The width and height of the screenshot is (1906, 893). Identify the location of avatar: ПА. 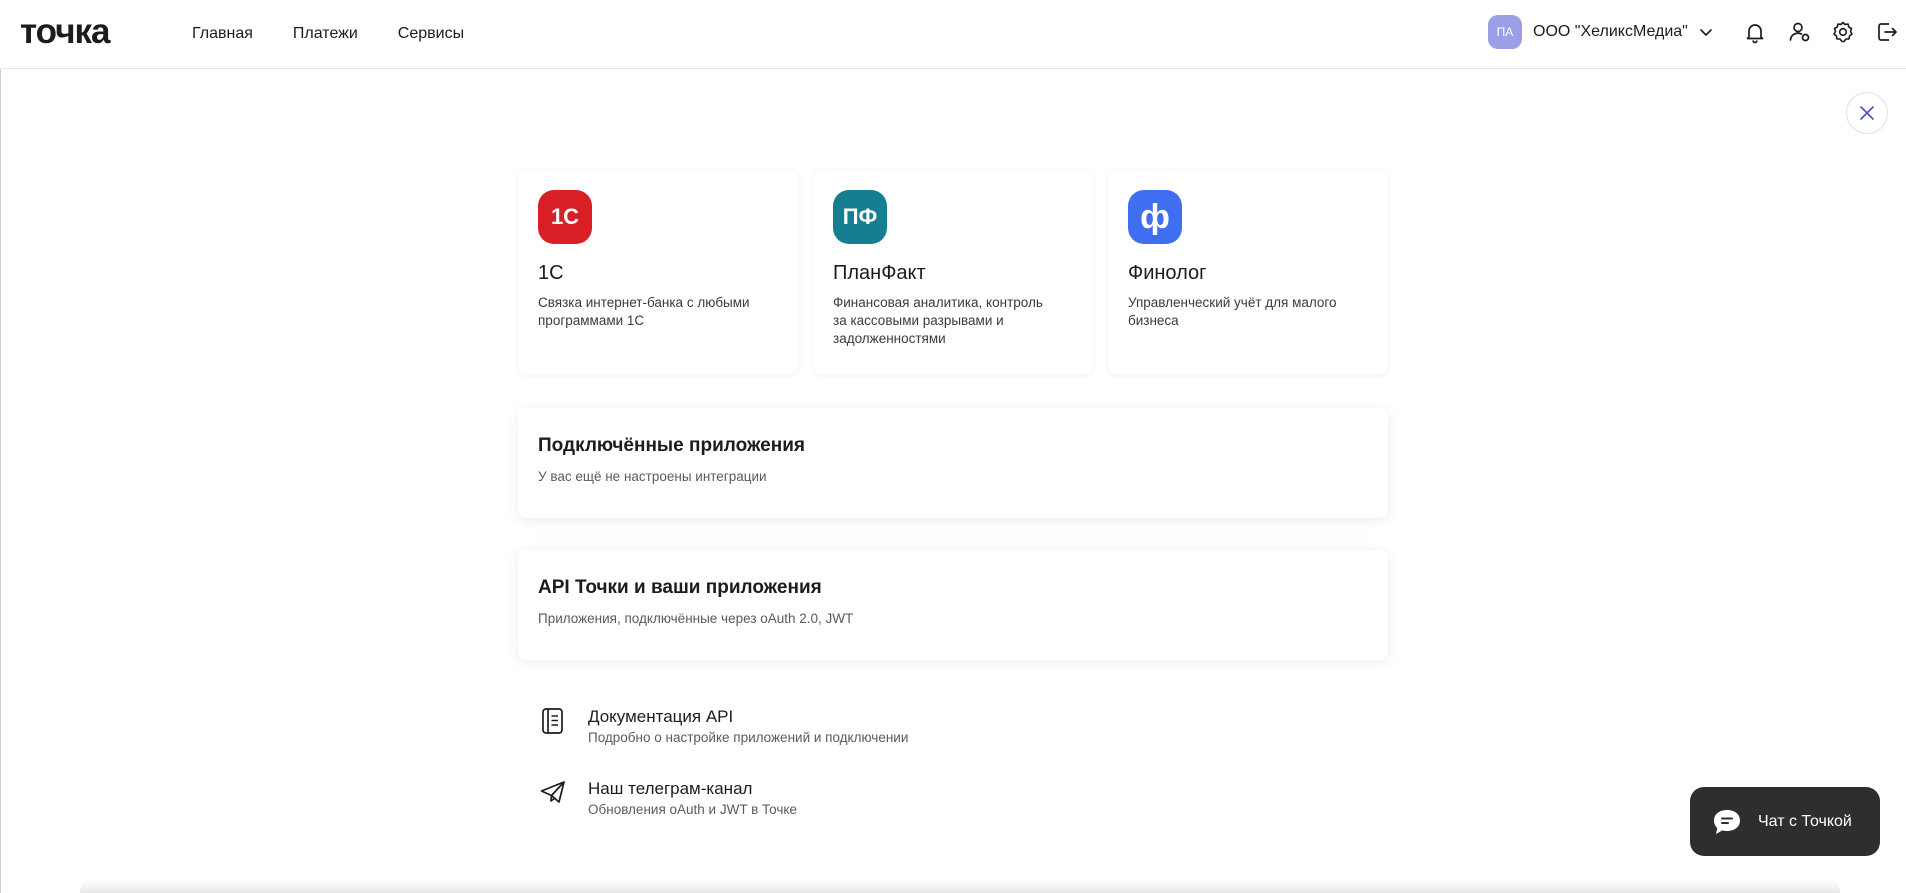
(1505, 32).